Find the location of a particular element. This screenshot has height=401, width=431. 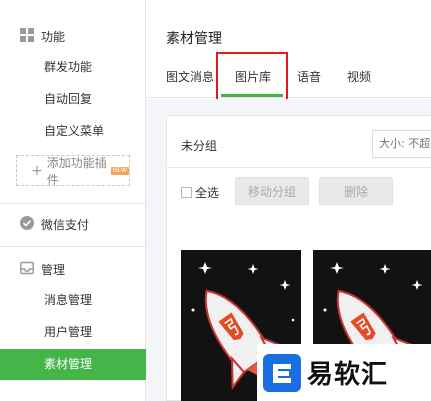

sidebar-item-mass-send: 群发功能 is located at coordinates (73, 67).